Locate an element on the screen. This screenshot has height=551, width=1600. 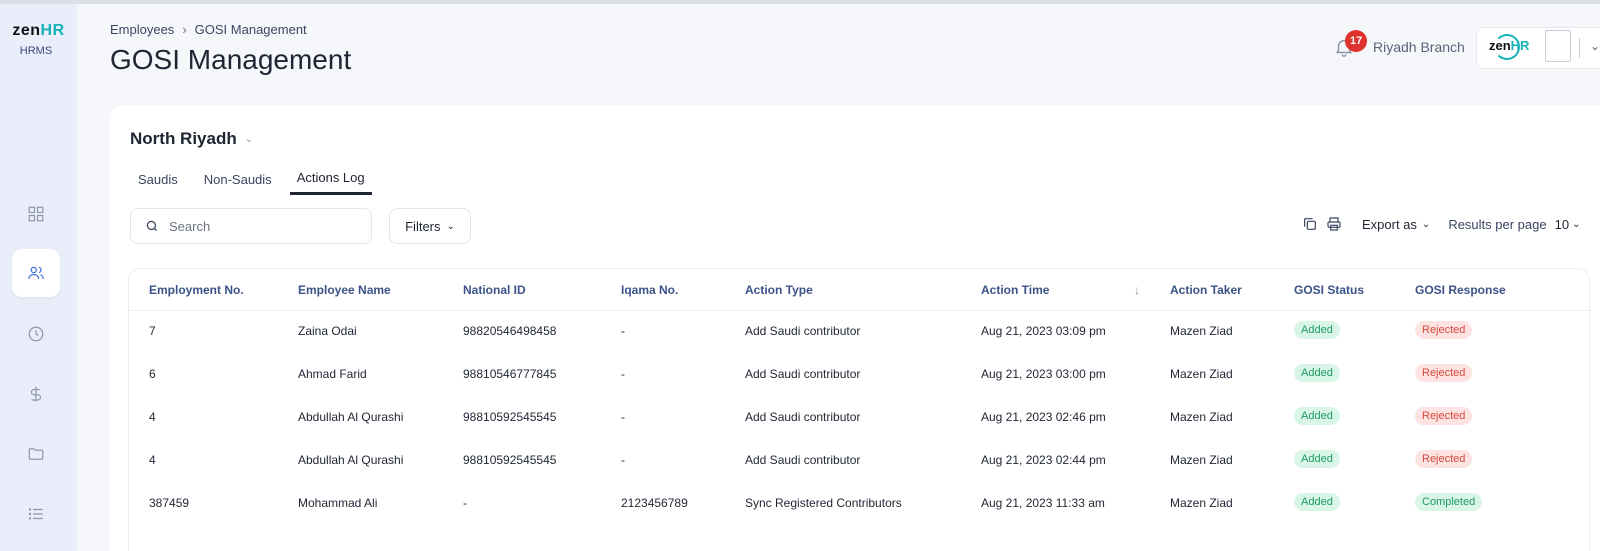
folder-icon is located at coordinates (36, 454).